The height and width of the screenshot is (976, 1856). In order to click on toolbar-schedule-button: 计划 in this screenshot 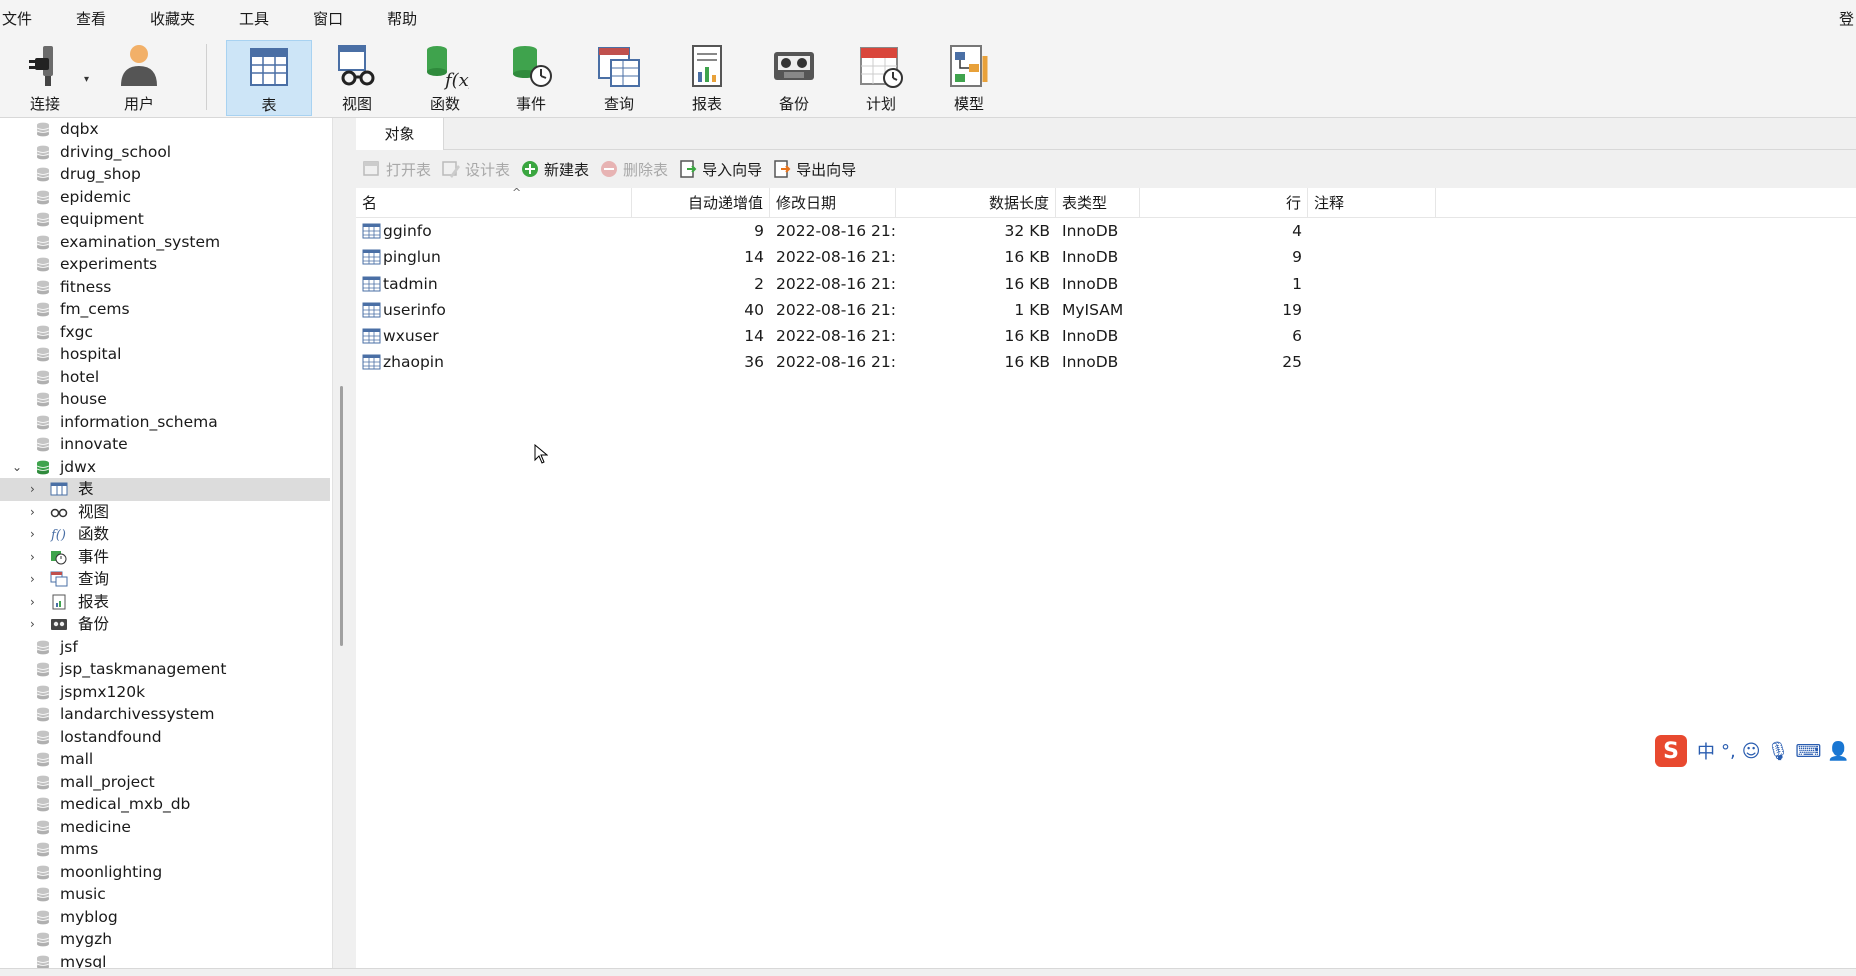, I will do `click(881, 78)`.